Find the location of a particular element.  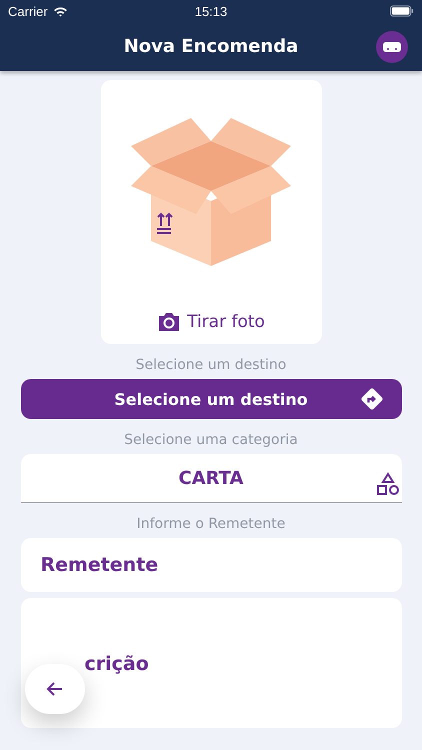

battery-icon is located at coordinates (402, 11).